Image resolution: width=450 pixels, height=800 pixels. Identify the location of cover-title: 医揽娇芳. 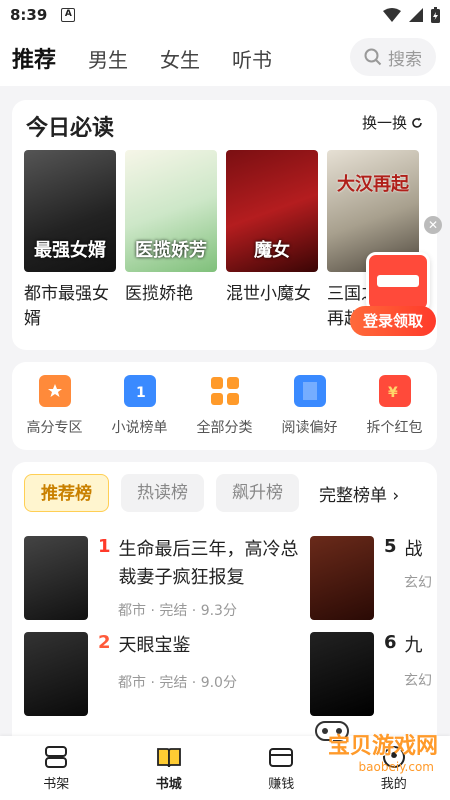
(171, 250).